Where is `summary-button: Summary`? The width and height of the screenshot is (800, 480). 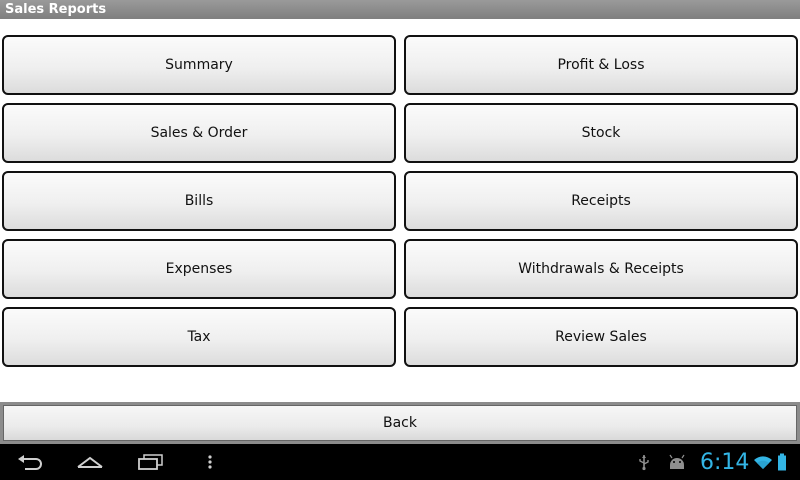 summary-button: Summary is located at coordinates (199, 65).